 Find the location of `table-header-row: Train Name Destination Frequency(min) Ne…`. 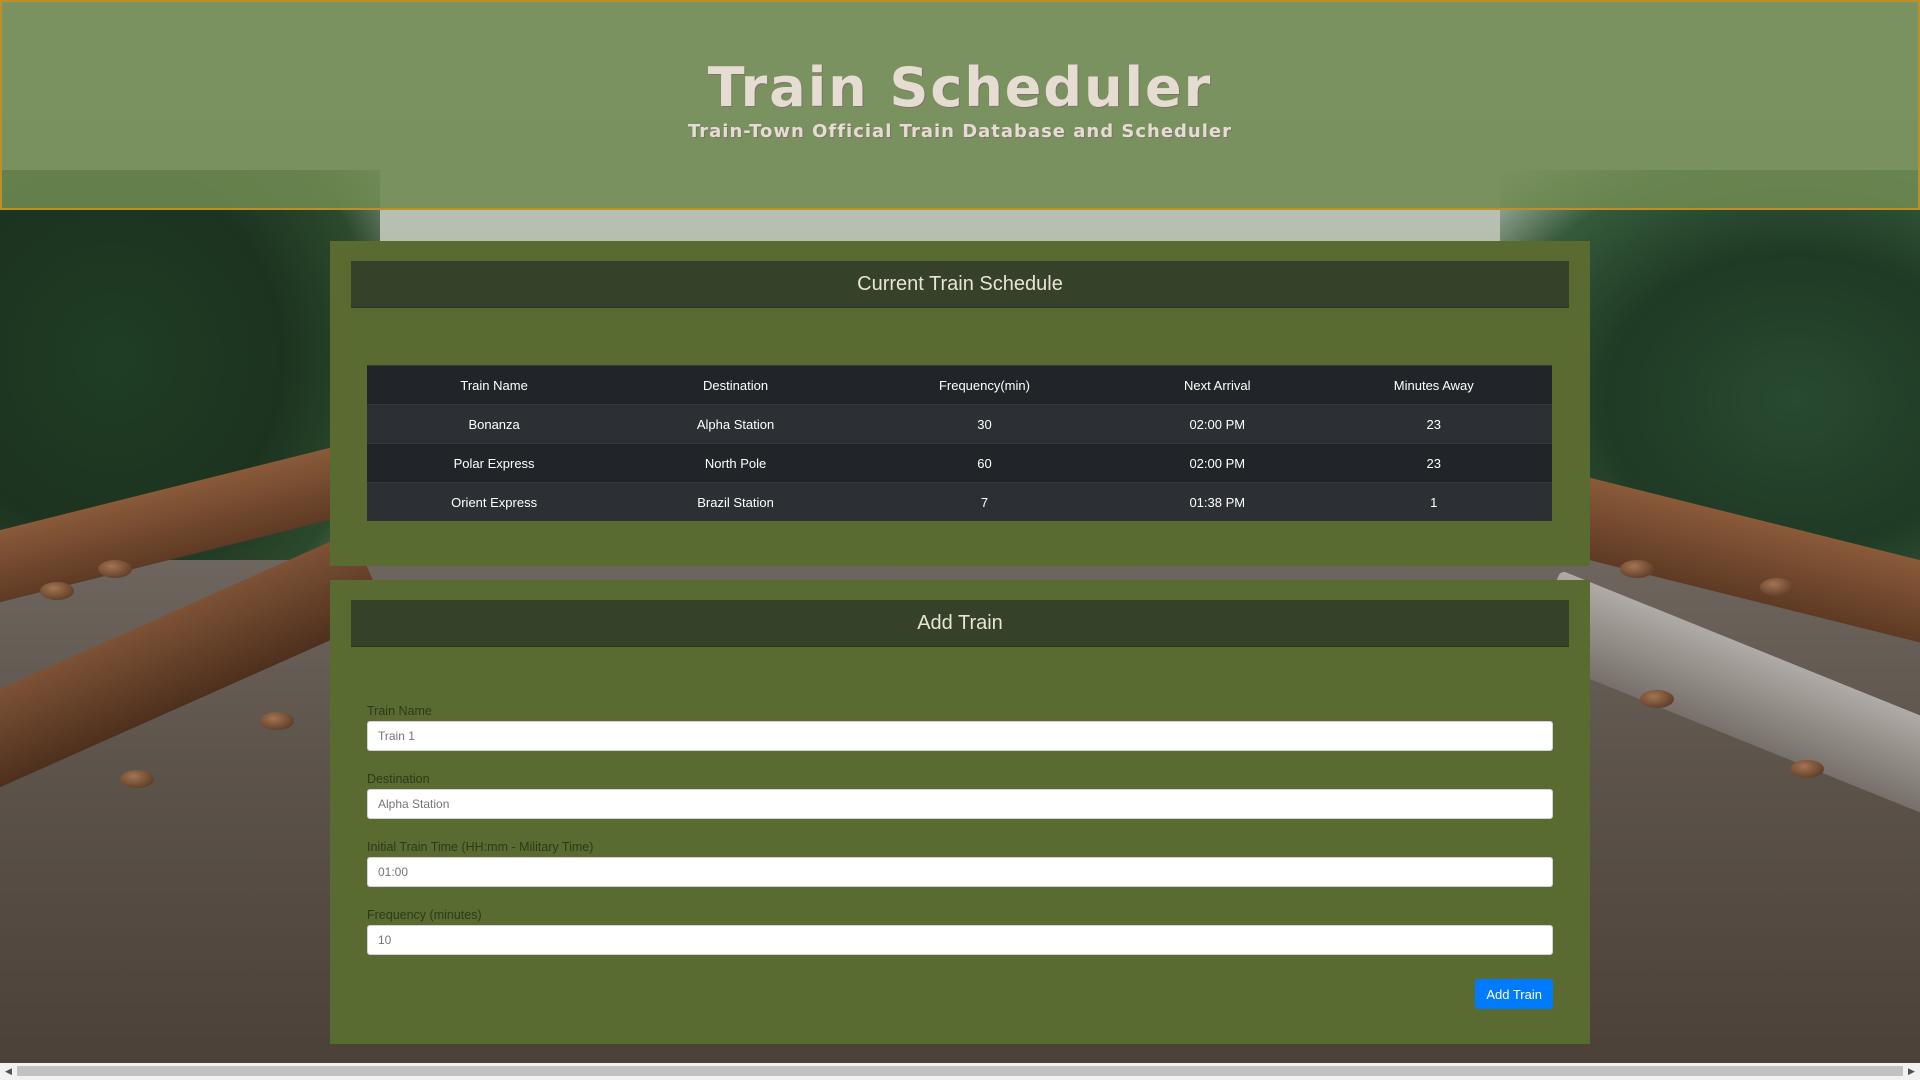

table-header-row: Train Name Destination Frequency(min) Ne… is located at coordinates (959, 385).